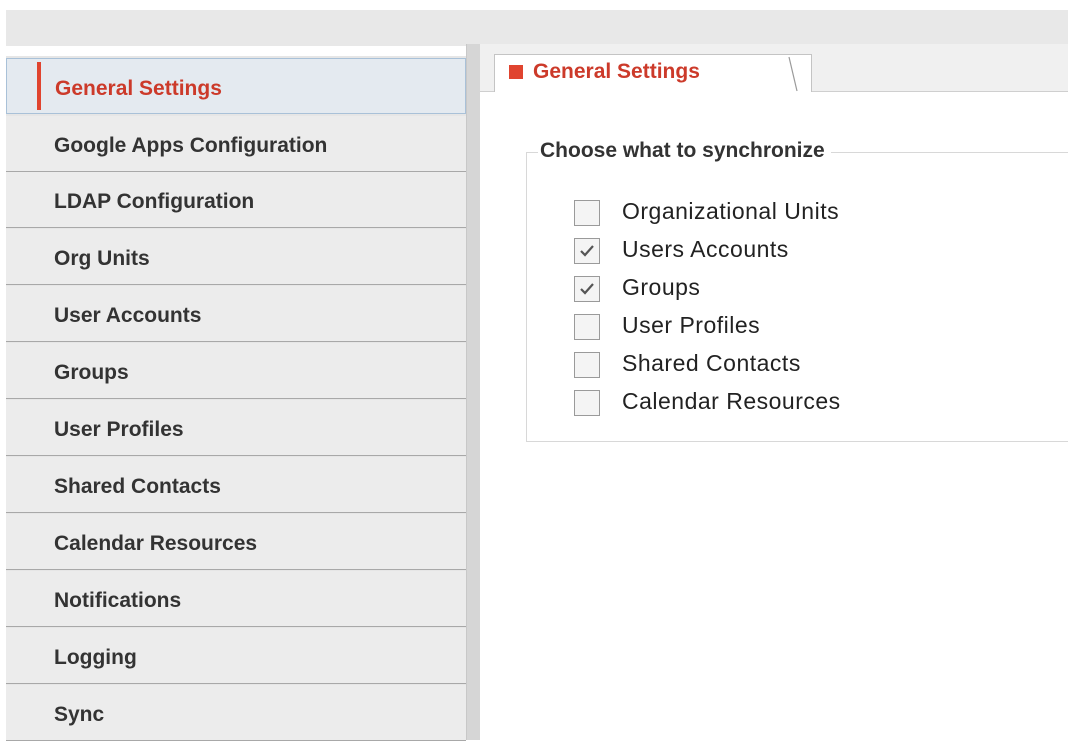 The height and width of the screenshot is (741, 1068). I want to click on option-label: Calendar Resources, so click(731, 401).